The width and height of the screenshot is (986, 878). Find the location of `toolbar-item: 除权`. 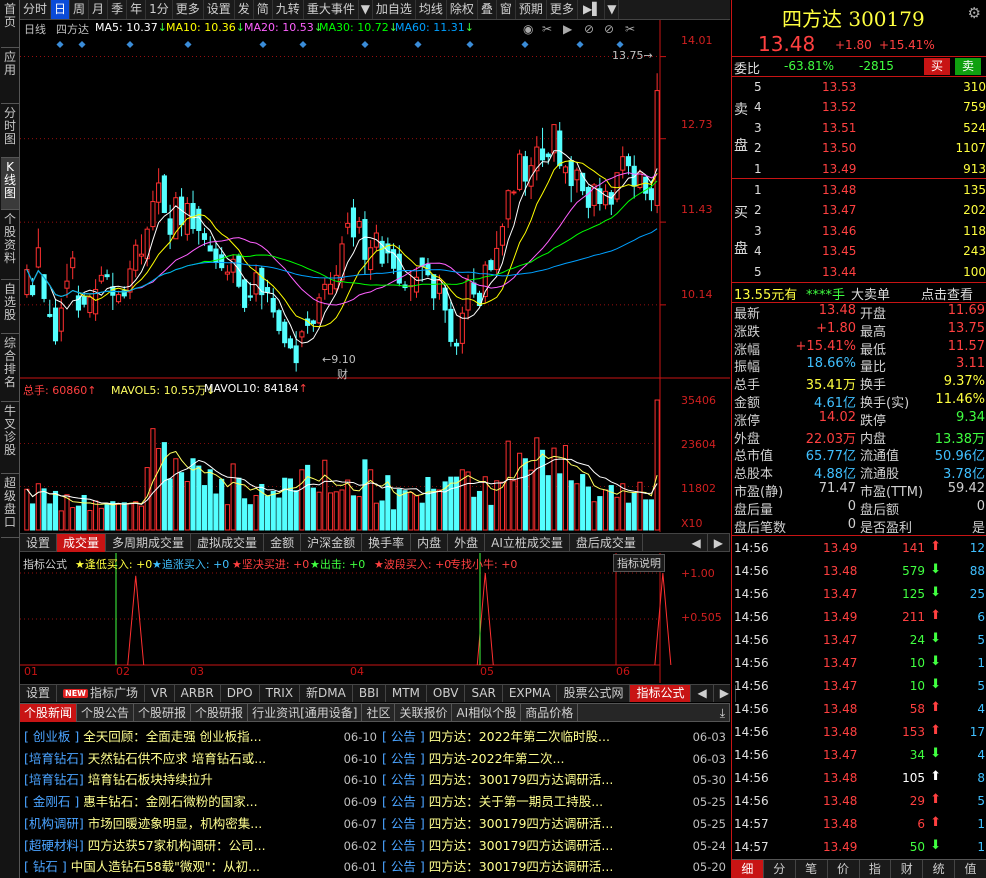

toolbar-item: 除权 is located at coordinates (462, 9).